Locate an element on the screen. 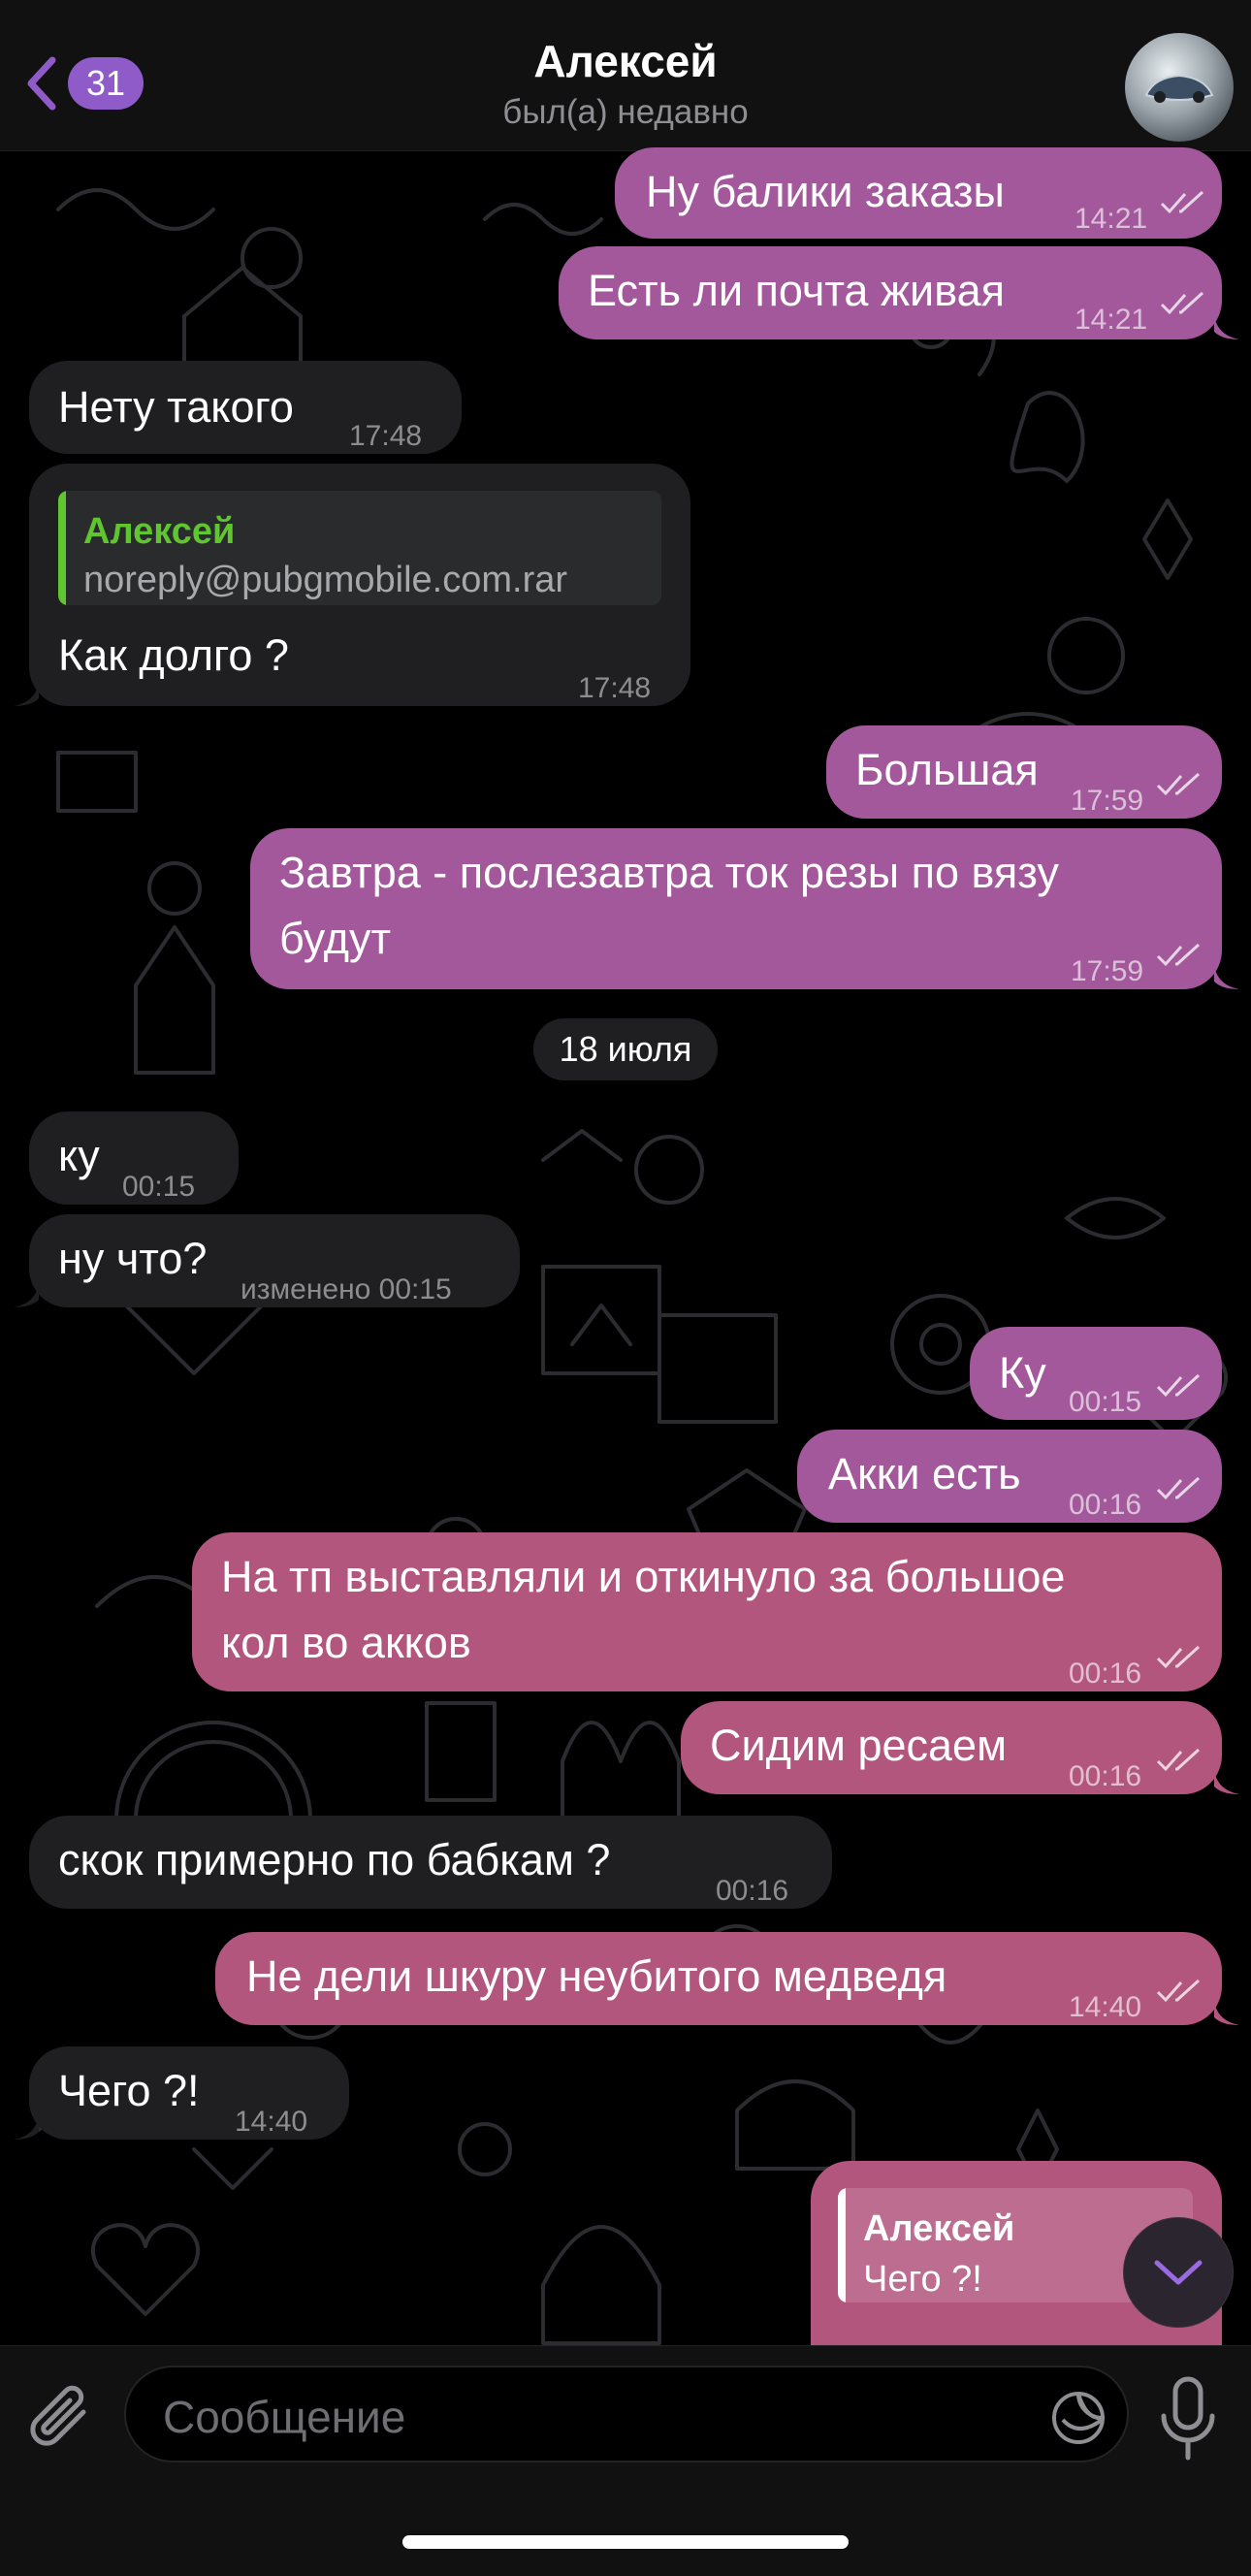 The height and width of the screenshot is (2576, 1251). message-text: ну что? is located at coordinates (133, 1258).